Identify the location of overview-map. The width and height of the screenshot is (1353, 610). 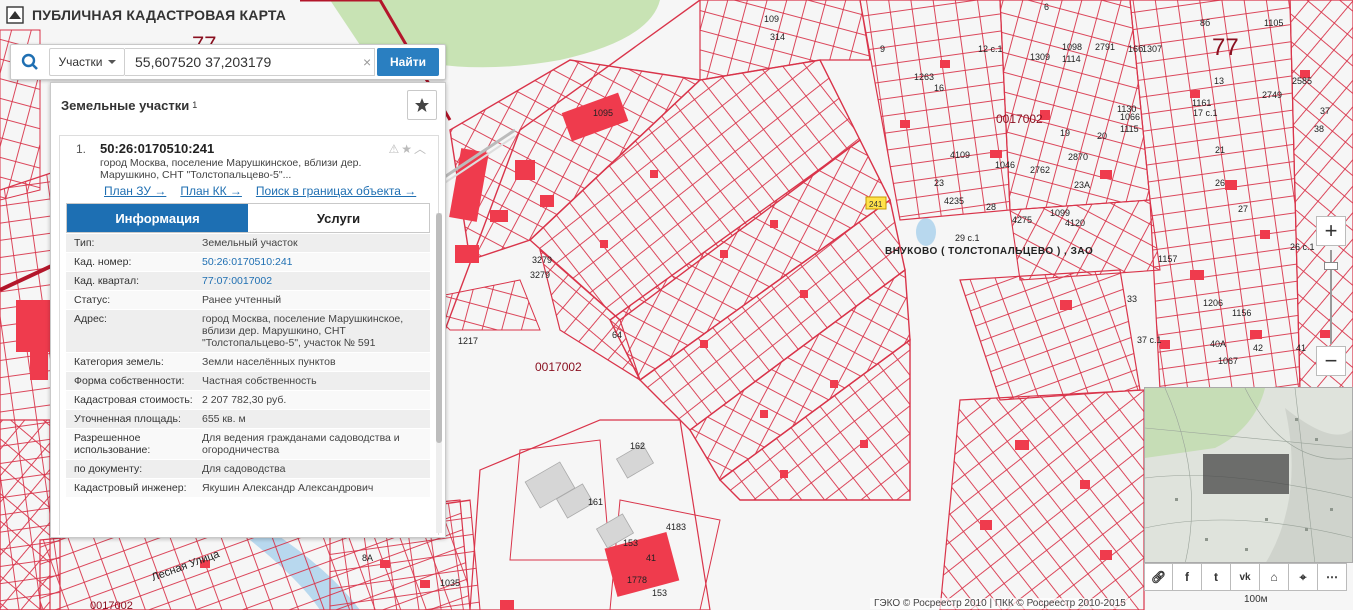
(1248, 475).